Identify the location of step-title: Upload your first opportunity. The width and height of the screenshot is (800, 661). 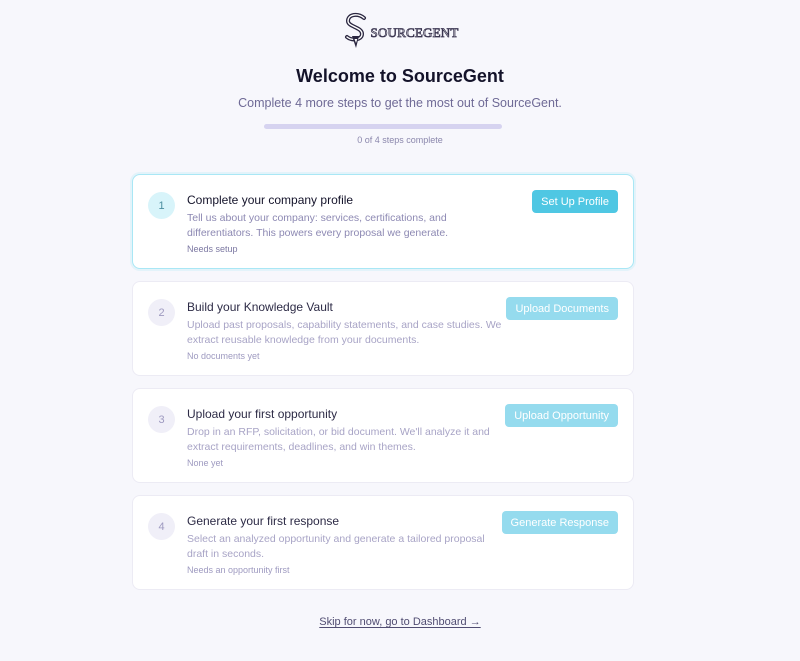
(262, 414).